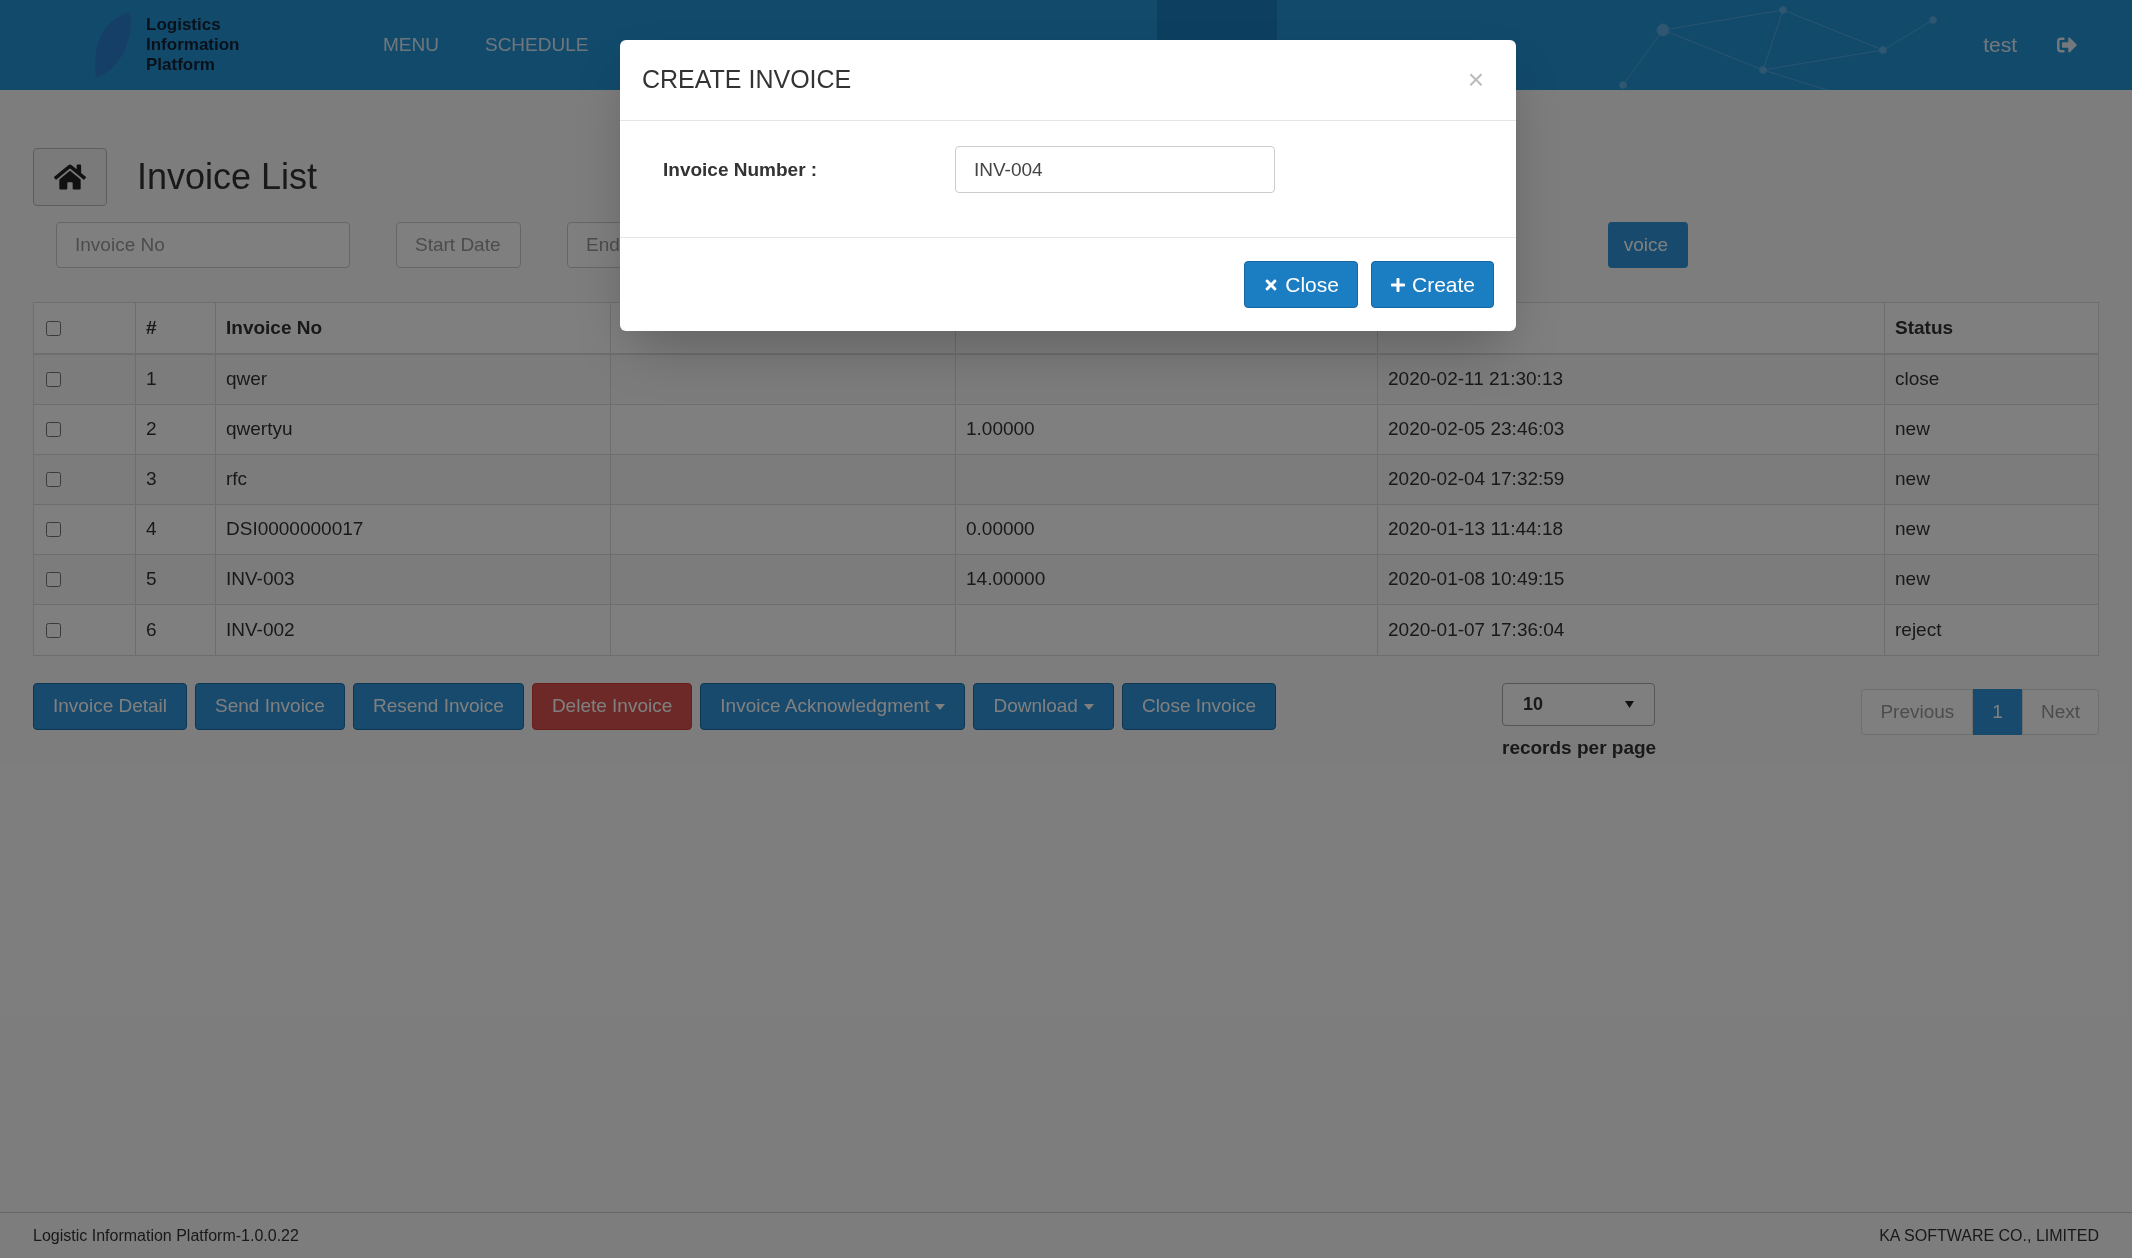  What do you see at coordinates (70, 177) in the screenshot?
I see `home-button` at bounding box center [70, 177].